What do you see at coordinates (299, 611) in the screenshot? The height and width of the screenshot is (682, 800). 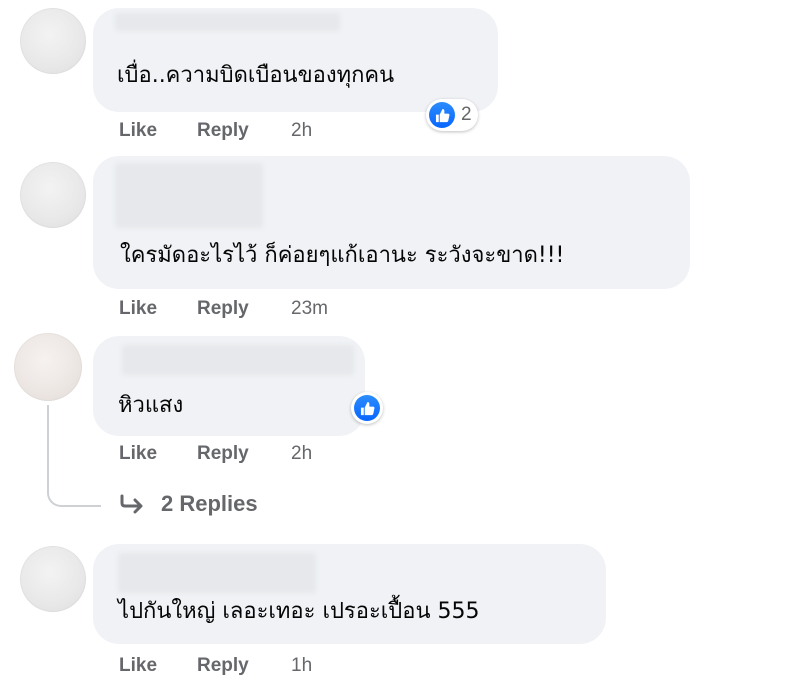 I see `comment-text: ไปกันใหญ่ เลอะเทอะ เปรอะเปื้อน 555` at bounding box center [299, 611].